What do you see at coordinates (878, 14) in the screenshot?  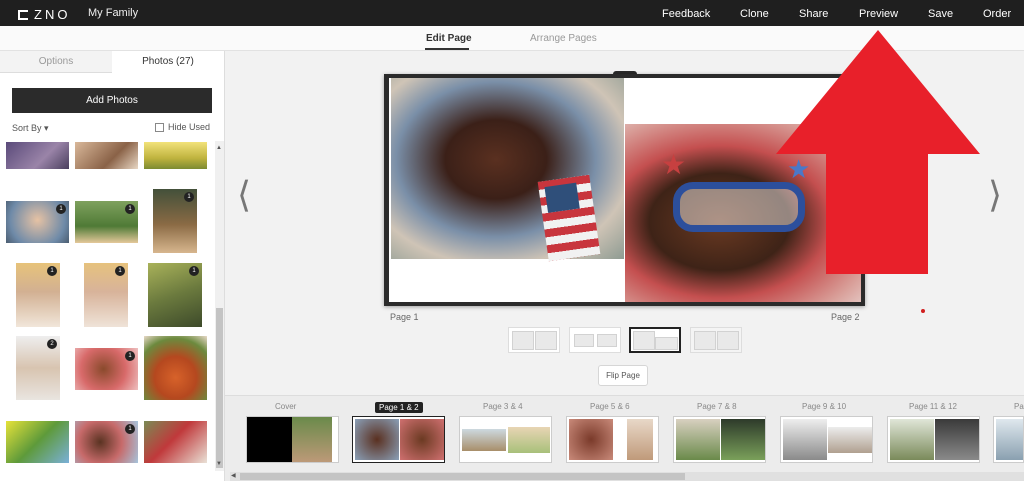 I see `preview-button: Preview` at bounding box center [878, 14].